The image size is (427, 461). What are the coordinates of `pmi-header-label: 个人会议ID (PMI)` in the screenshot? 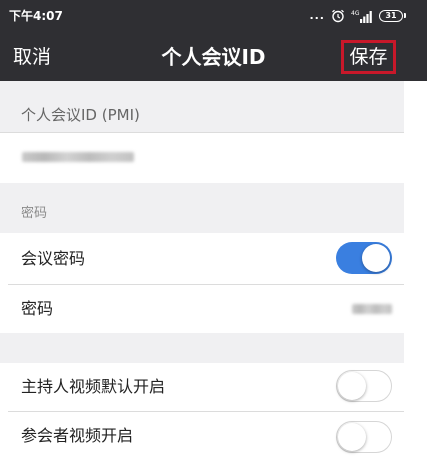 It's located at (80, 115).